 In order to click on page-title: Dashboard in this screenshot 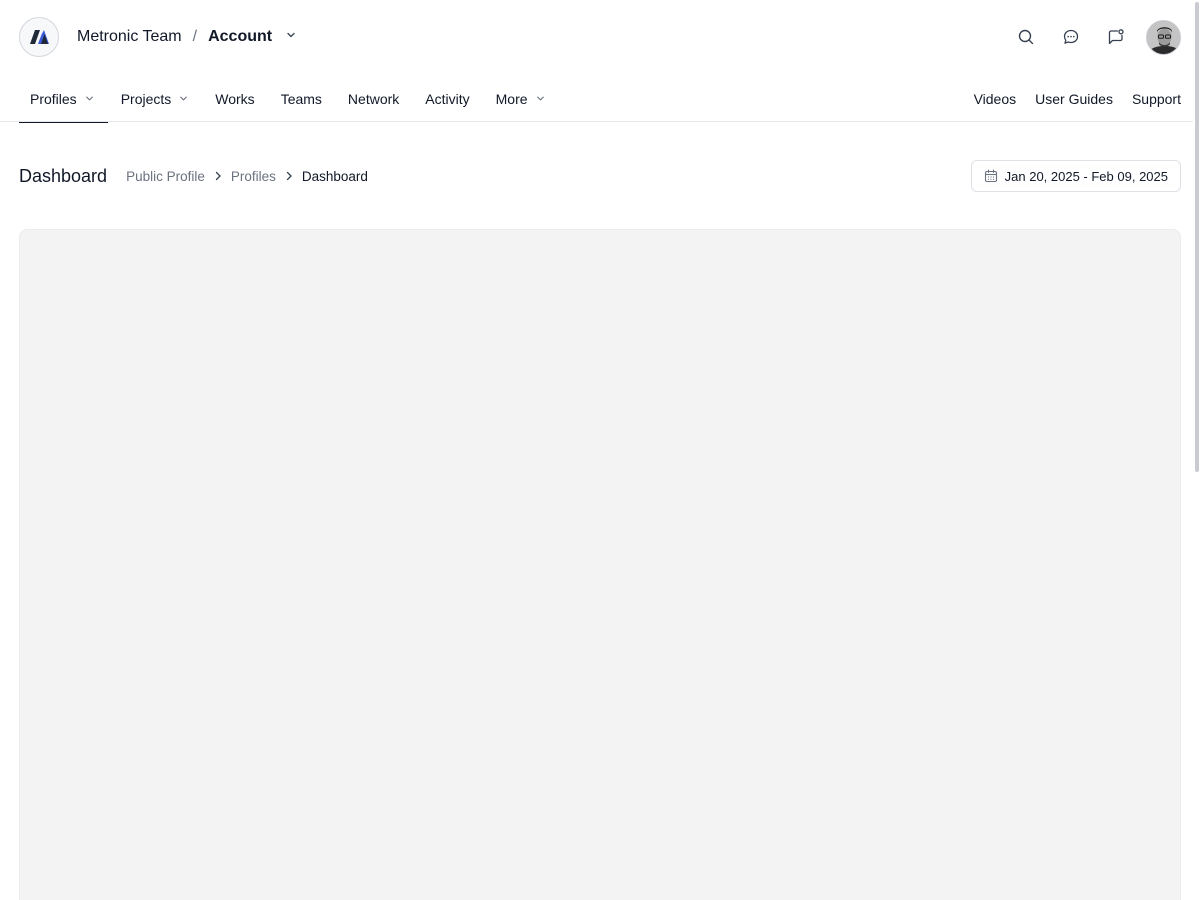, I will do `click(63, 175)`.